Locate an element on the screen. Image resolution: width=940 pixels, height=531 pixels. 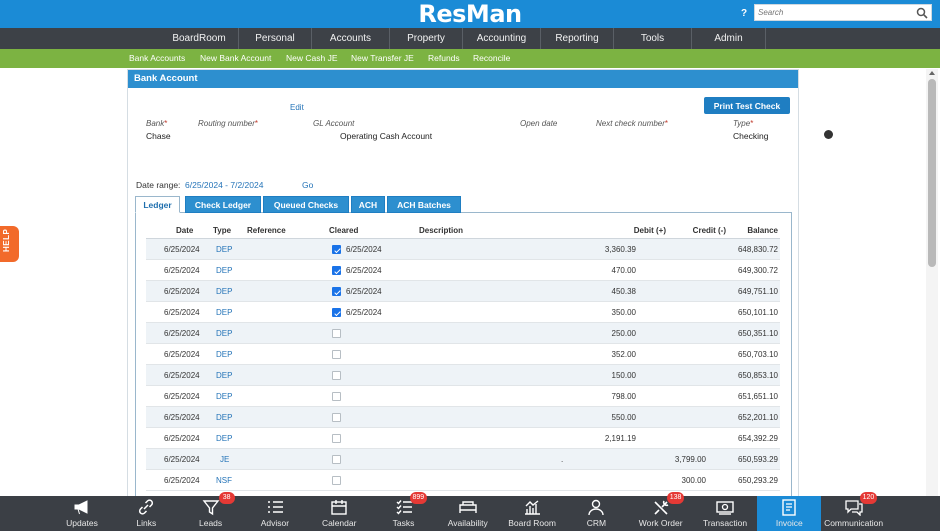
tab-ach-batches: ACH Batches is located at coordinates (424, 204).